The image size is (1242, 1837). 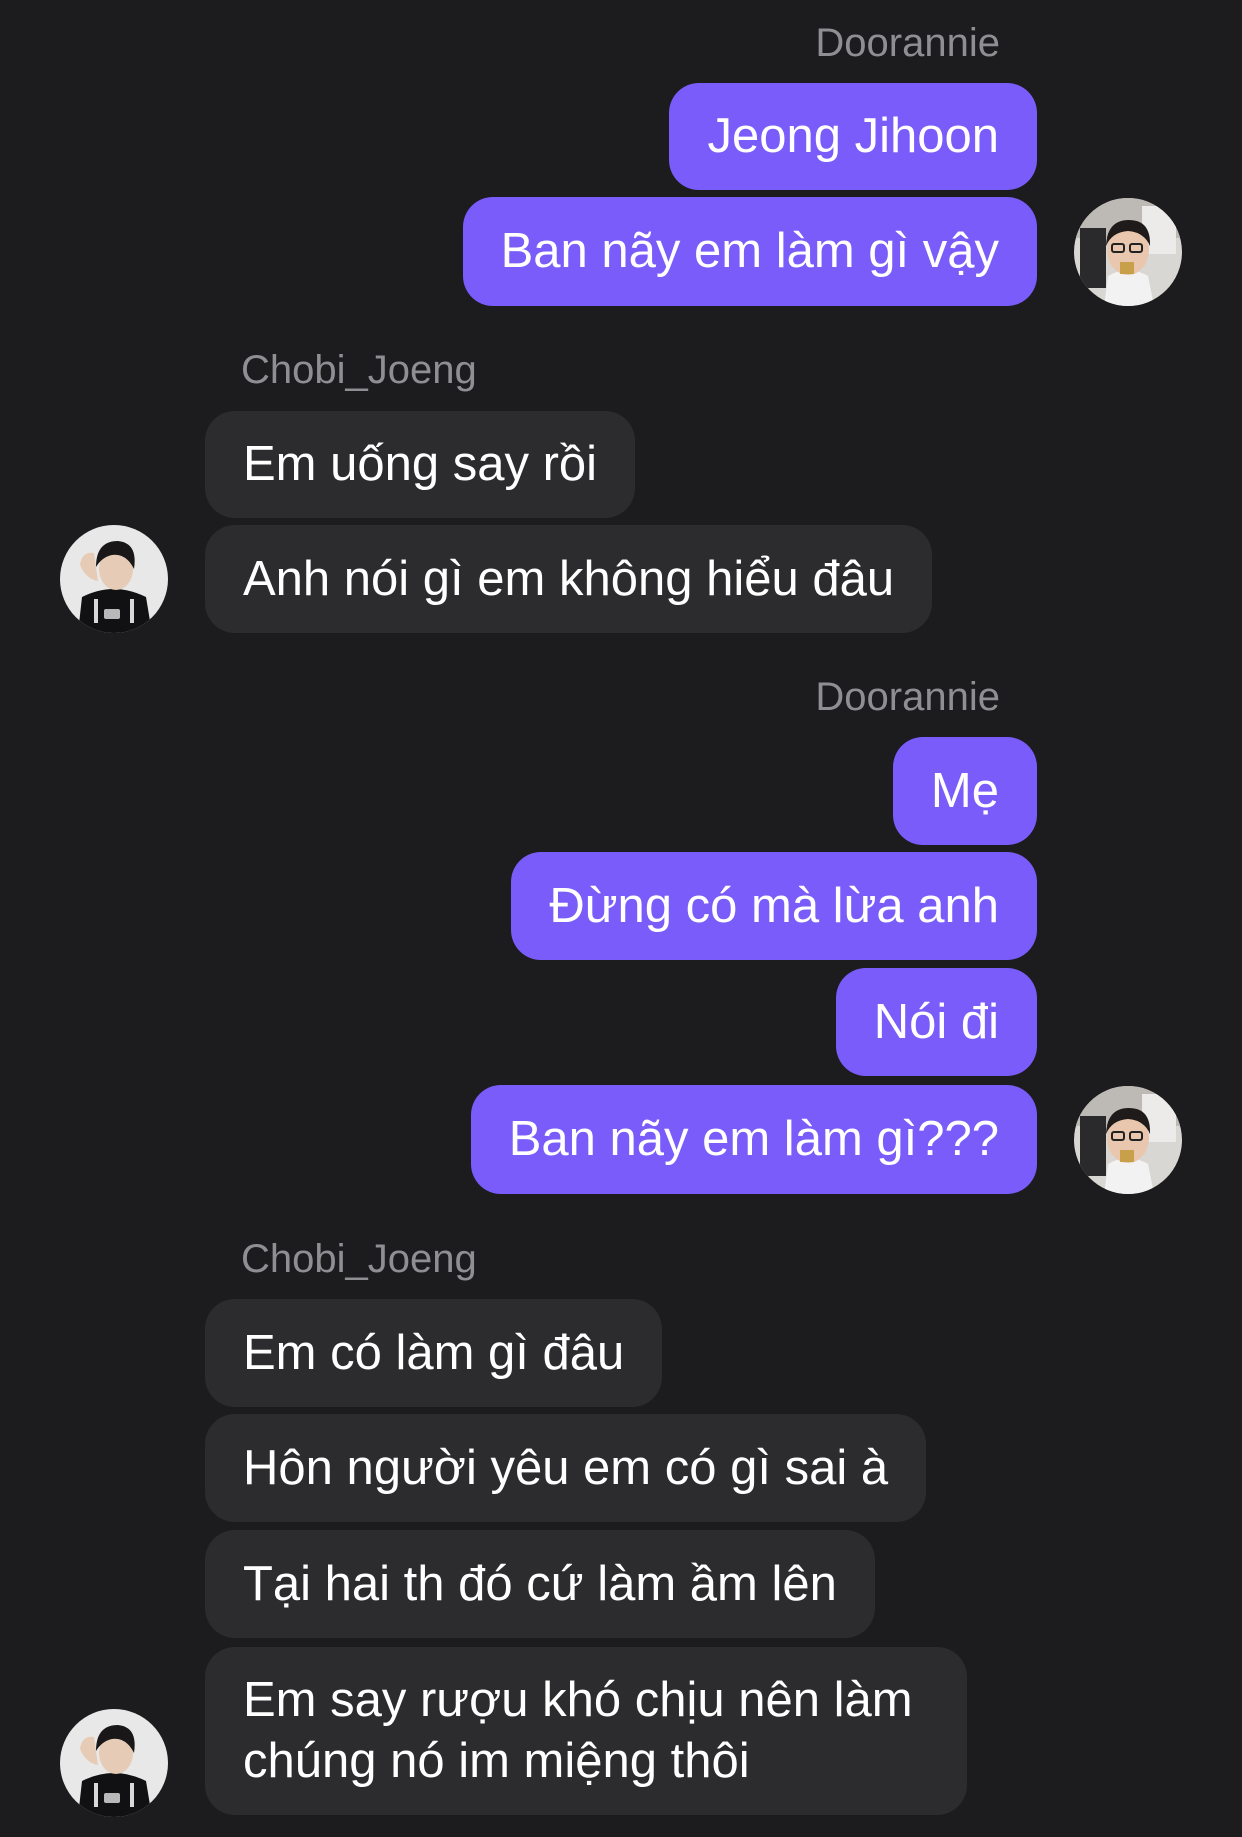 I want to click on message-bubble-incoming: Tại hai th đó cứ làm ầm lên, so click(x=540, y=1584).